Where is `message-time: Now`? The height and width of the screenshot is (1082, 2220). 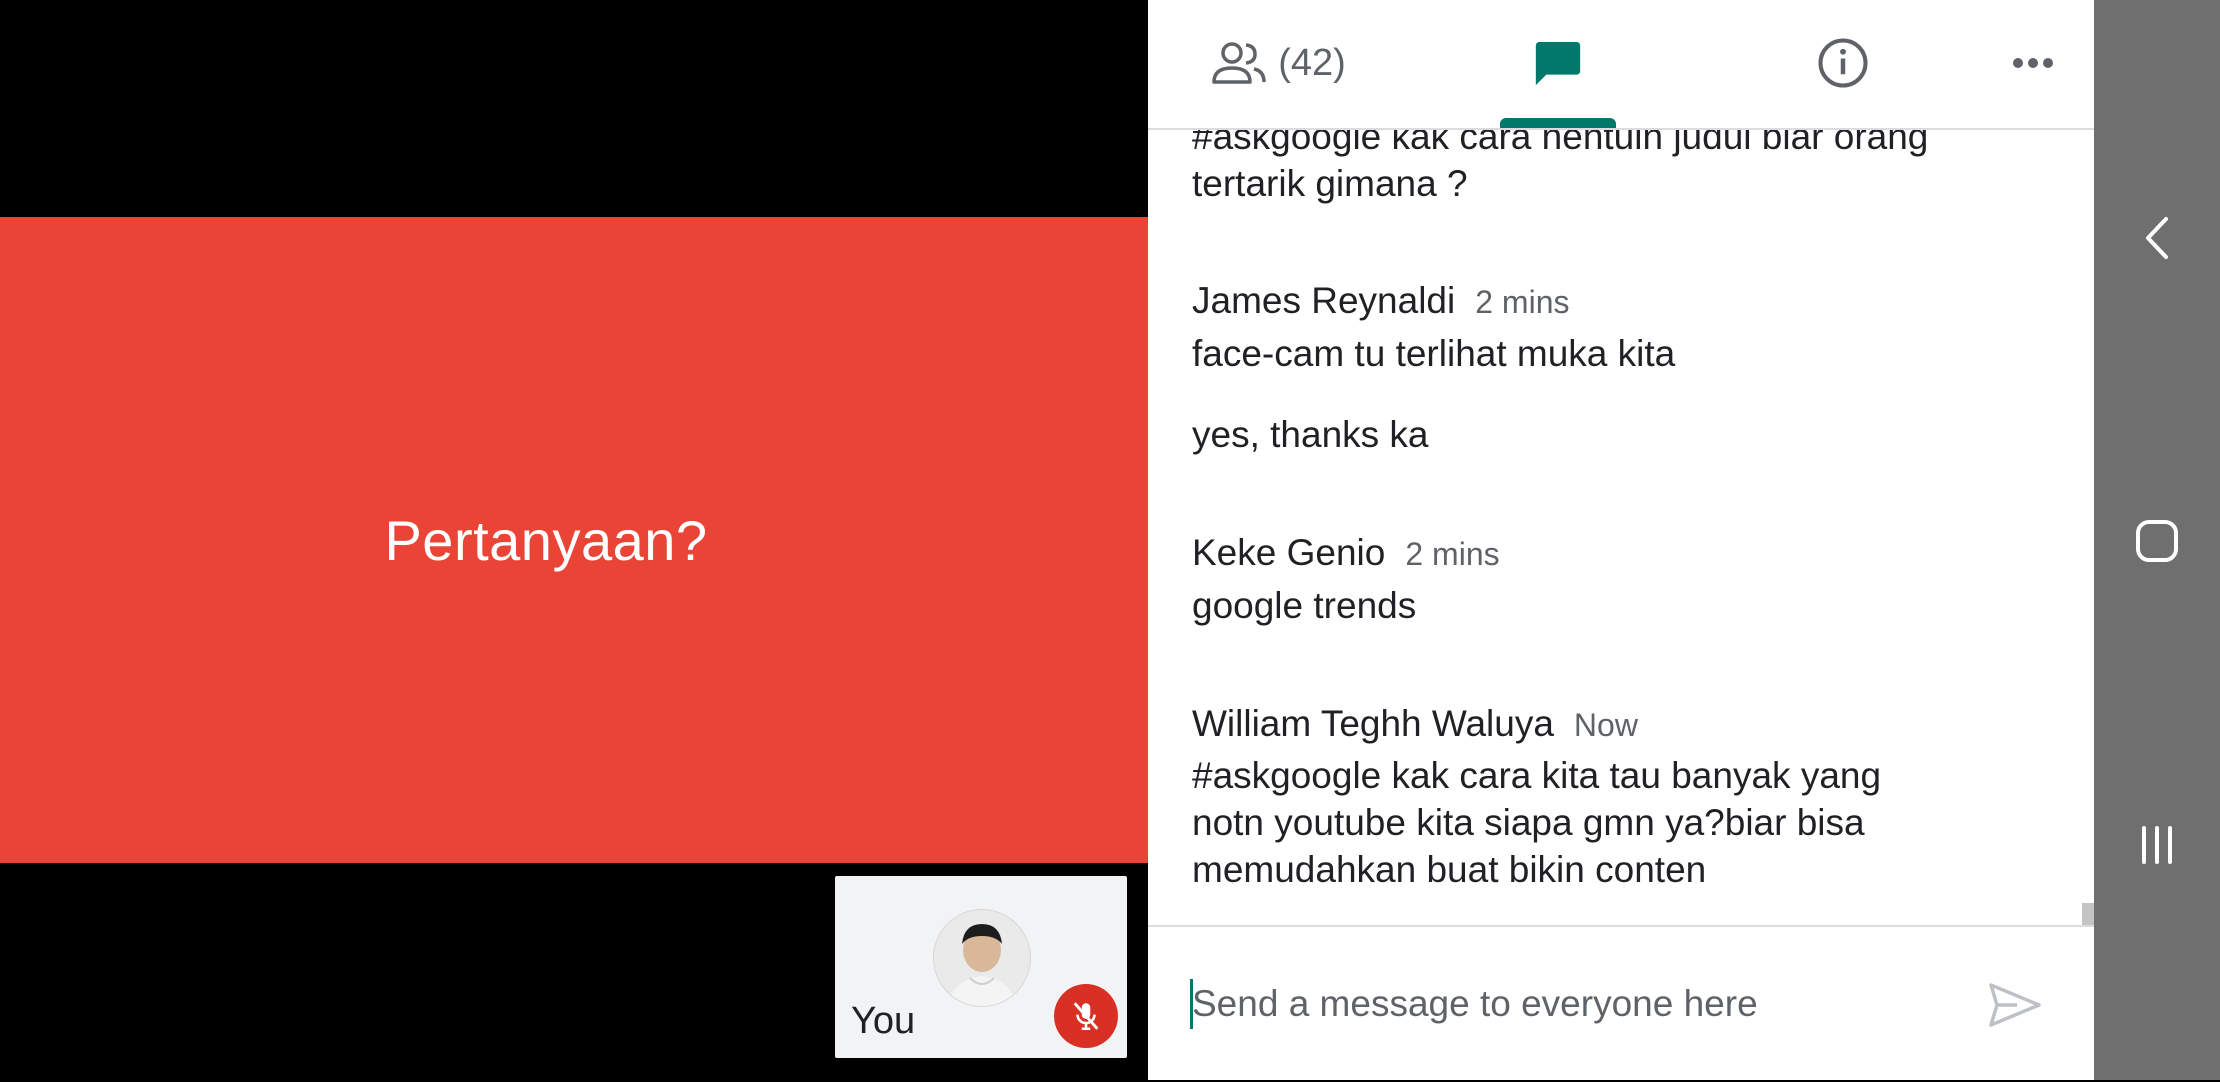 message-time: Now is located at coordinates (1605, 725).